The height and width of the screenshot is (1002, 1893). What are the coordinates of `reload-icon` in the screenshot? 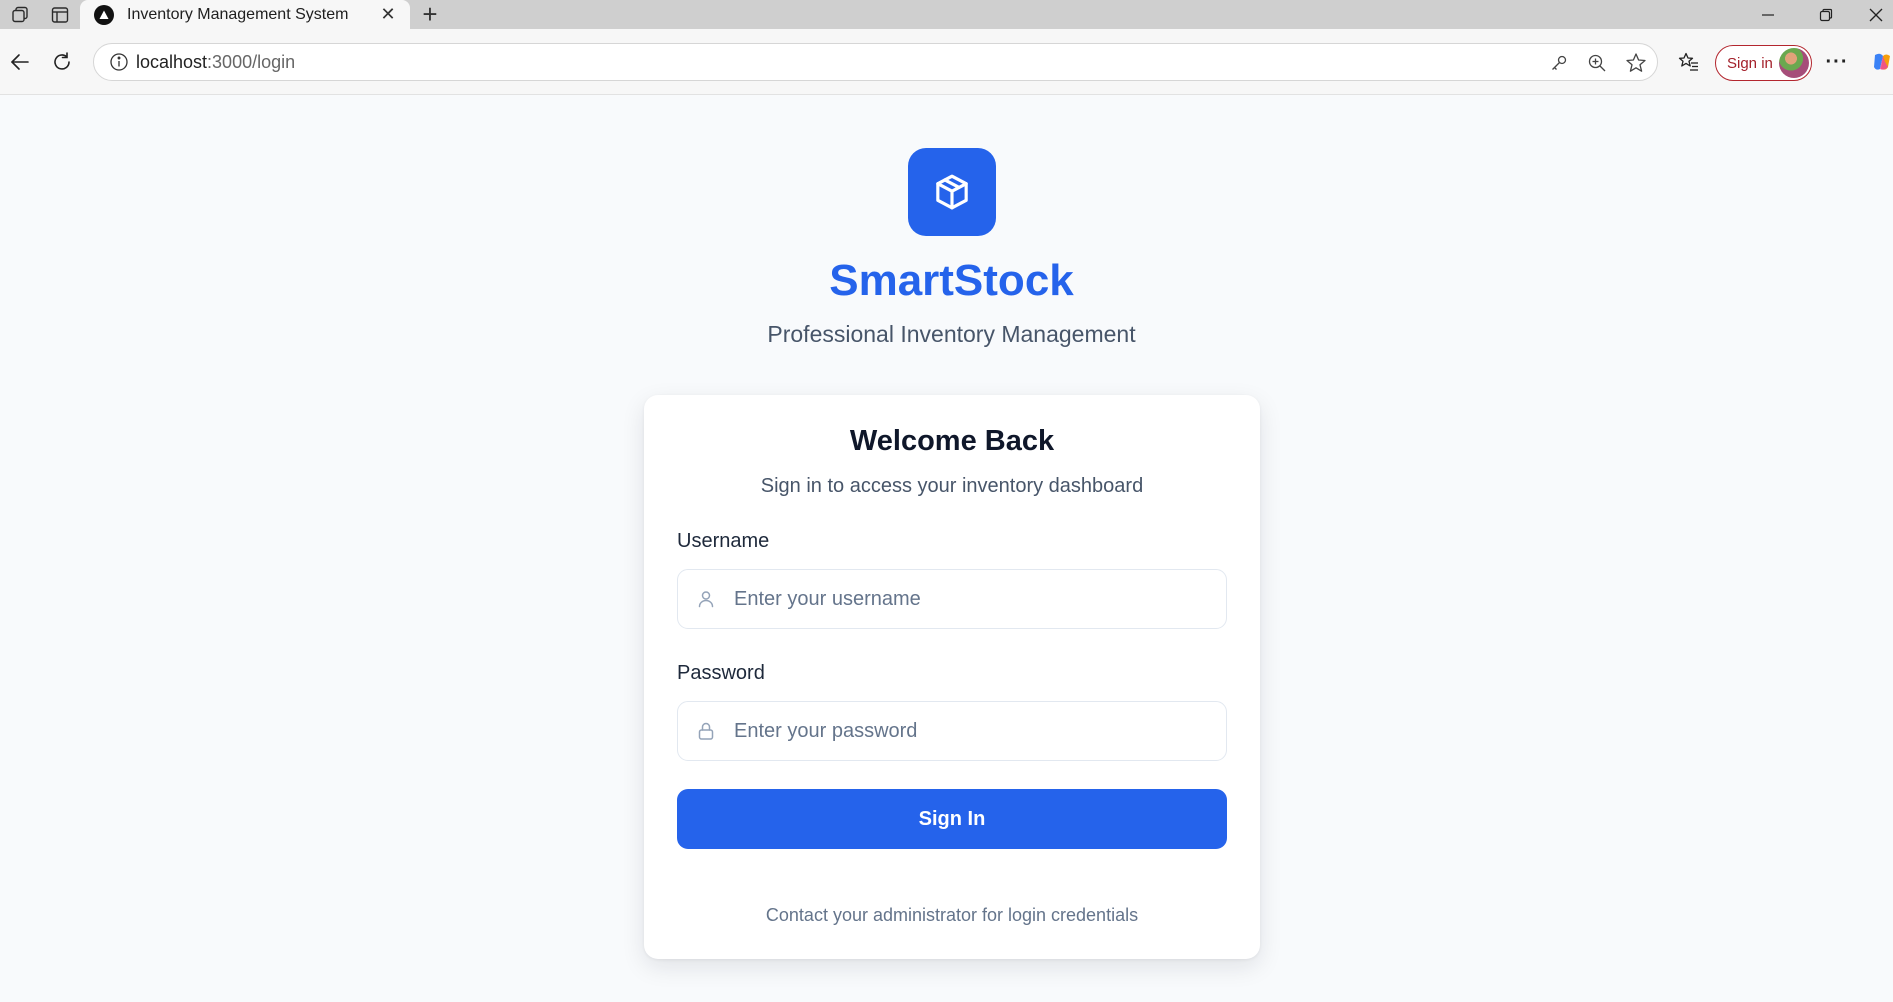 It's located at (62, 62).